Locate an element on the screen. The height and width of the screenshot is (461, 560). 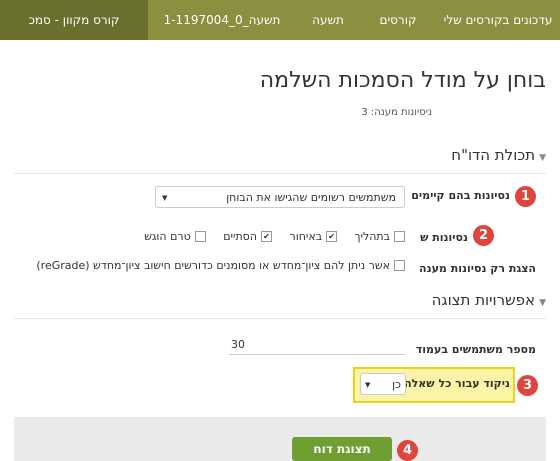
page-size-input: 30 is located at coordinates (317, 345).